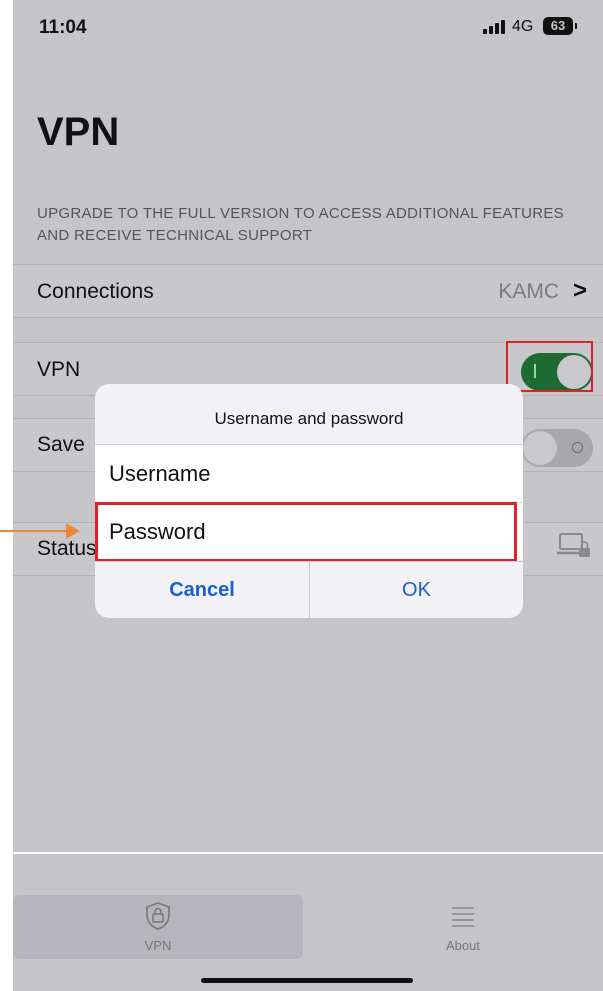  I want to click on battery-tip, so click(576, 26).